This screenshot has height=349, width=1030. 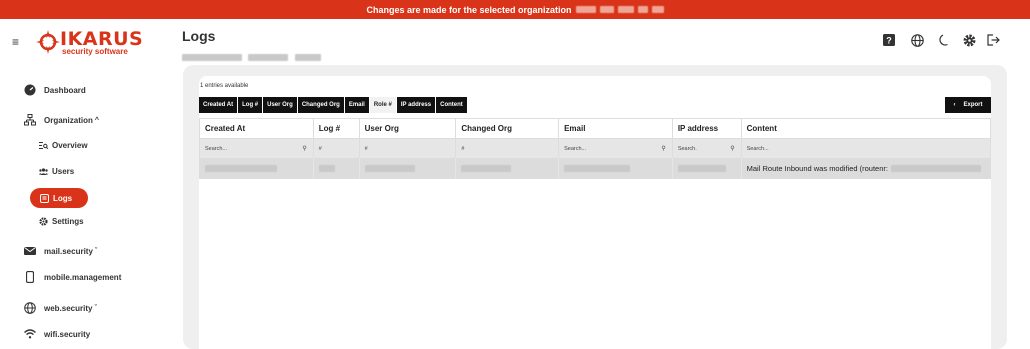 What do you see at coordinates (337, 148) in the screenshot?
I see `filter-log-number: #` at bounding box center [337, 148].